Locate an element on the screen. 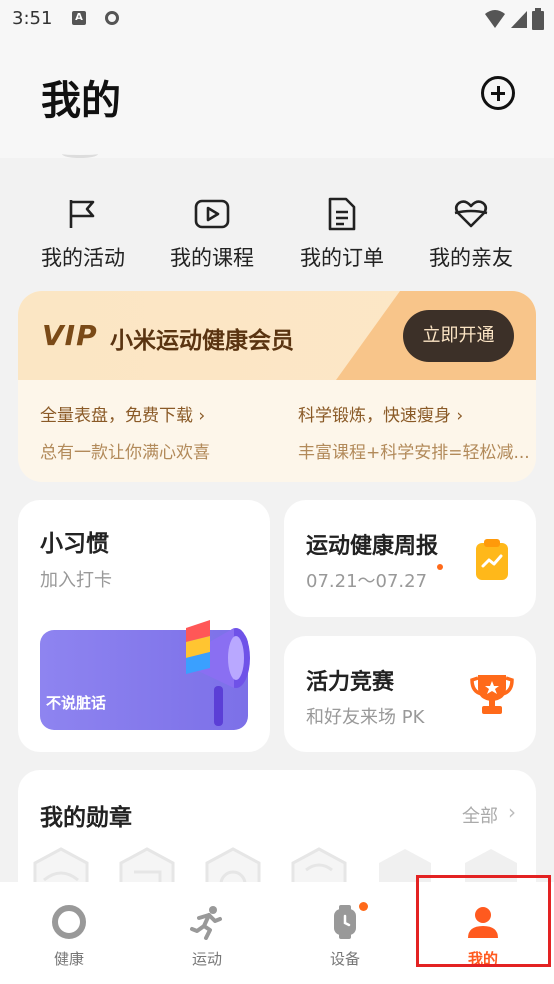 Image resolution: width=554 pixels, height=984 pixels. flag-icon is located at coordinates (82, 214).